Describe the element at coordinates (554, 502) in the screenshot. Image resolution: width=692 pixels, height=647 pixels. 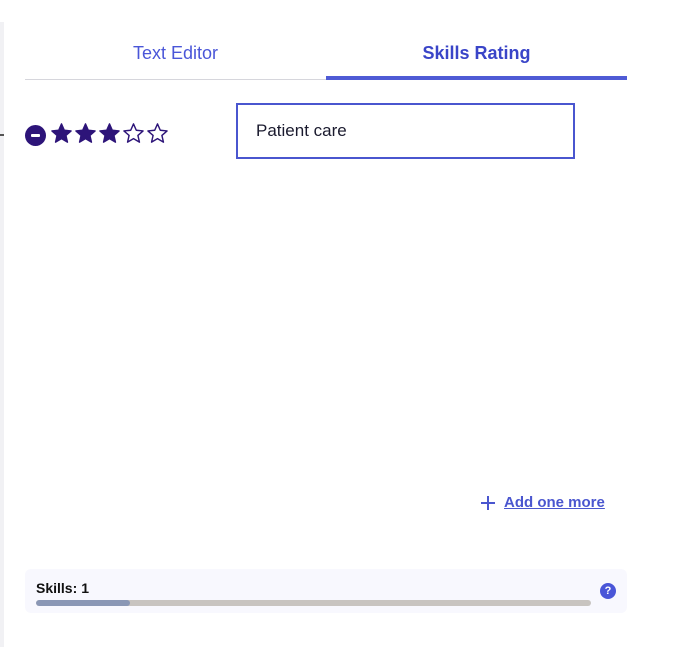
I see `add-one-more-label: Add one more` at that location.